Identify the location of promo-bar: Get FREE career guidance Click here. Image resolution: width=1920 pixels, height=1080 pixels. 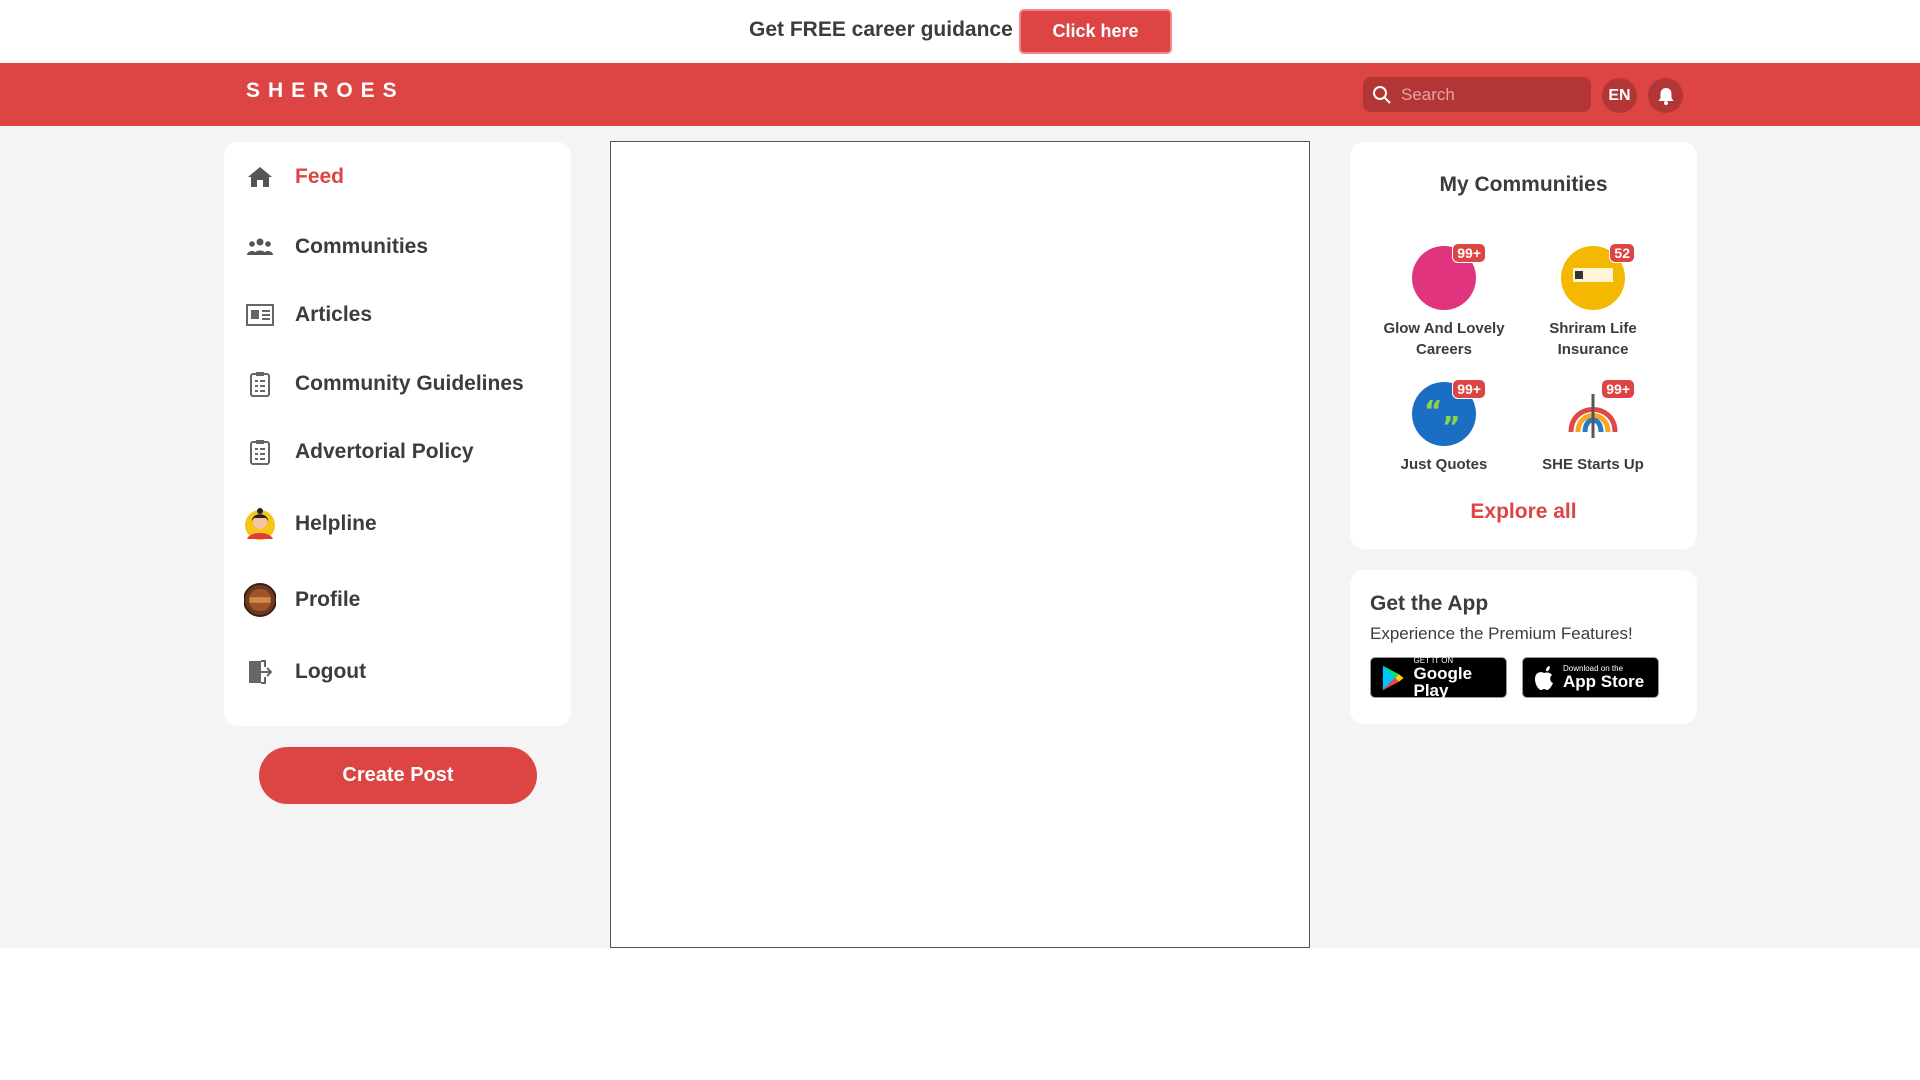
(960, 31).